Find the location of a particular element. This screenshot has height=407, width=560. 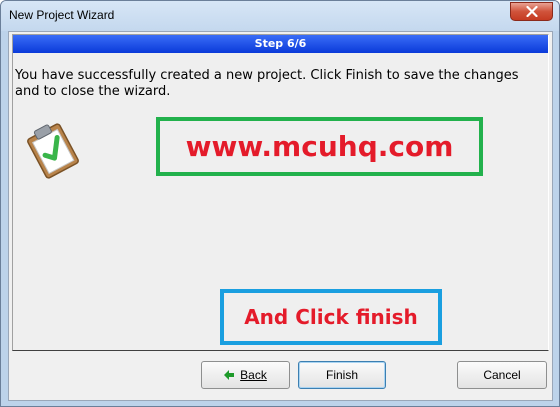

instruction-overlay-text: And Click finish is located at coordinates (331, 317).